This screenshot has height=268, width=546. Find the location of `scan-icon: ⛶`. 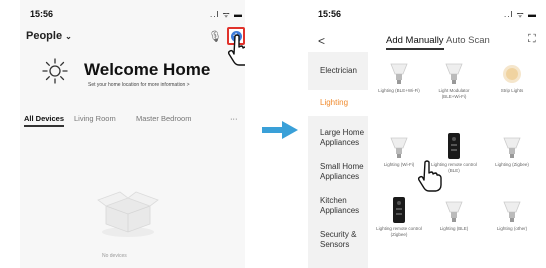

scan-icon: ⛶ is located at coordinates (532, 39).